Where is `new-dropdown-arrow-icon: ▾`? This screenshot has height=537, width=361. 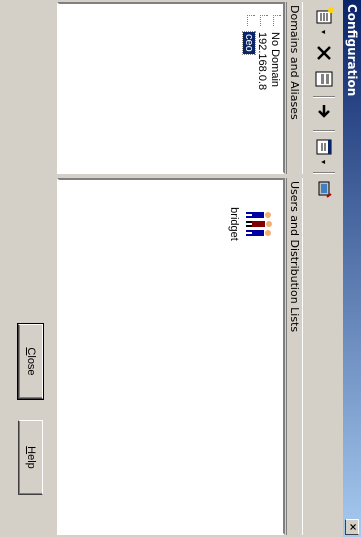 new-dropdown-arrow-icon: ▾ is located at coordinates (323, 32).